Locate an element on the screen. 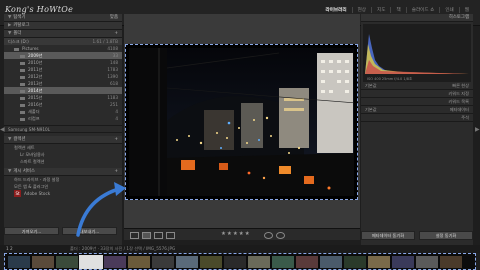  rotate-right-icon is located at coordinates (280, 235).